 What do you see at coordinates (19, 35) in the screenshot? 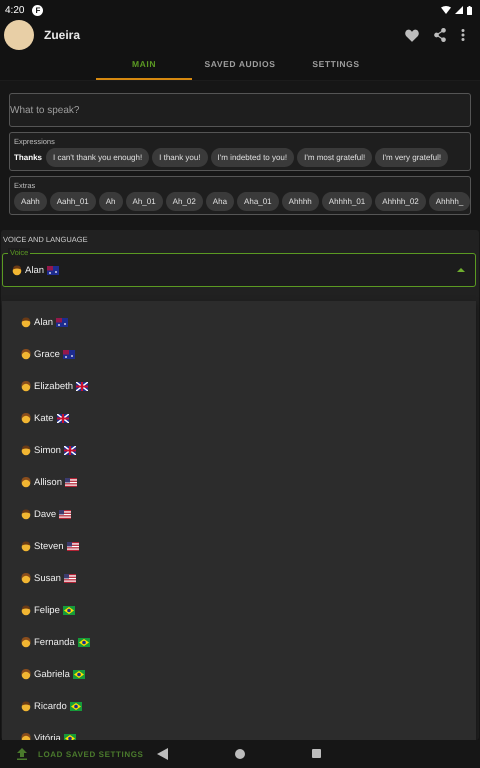
I see `avatar-icon` at bounding box center [19, 35].